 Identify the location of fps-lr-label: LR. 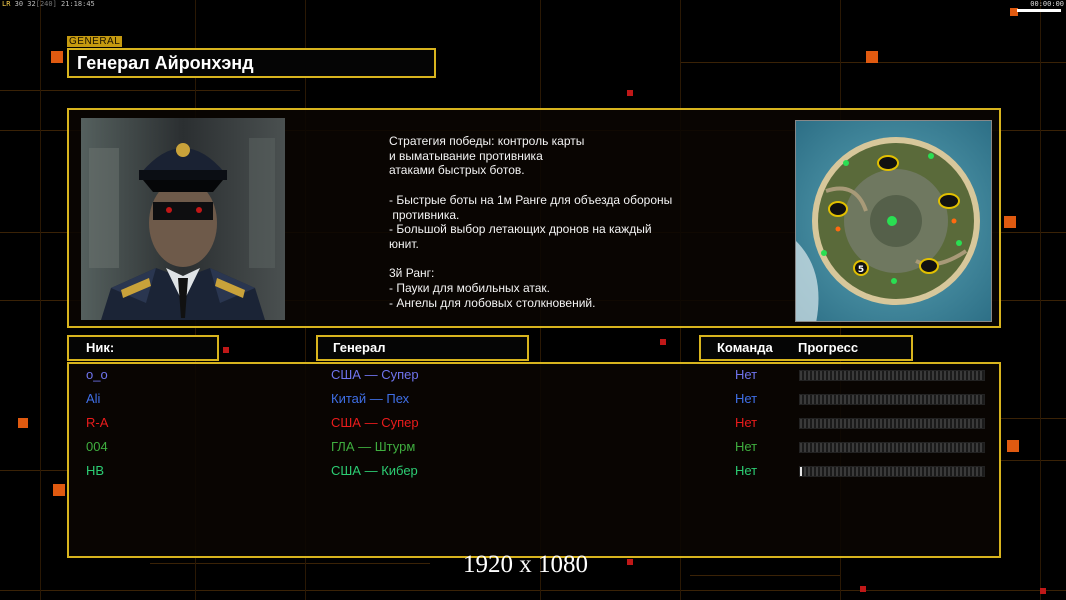
(6, 4).